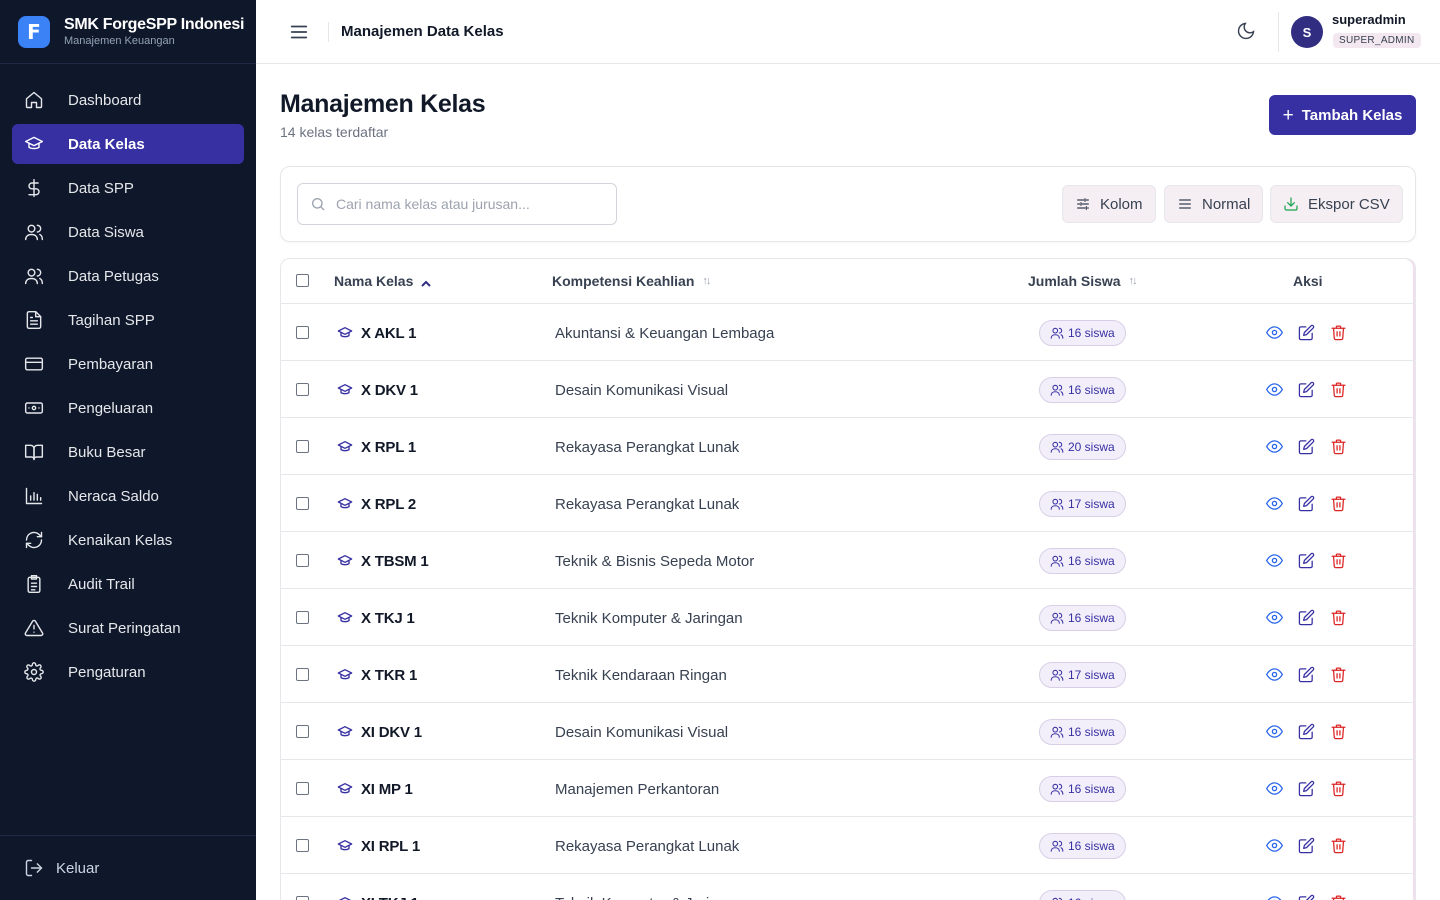 The image size is (1440, 900). Describe the element at coordinates (302, 280) in the screenshot. I see `select-all-checkbox` at that location.